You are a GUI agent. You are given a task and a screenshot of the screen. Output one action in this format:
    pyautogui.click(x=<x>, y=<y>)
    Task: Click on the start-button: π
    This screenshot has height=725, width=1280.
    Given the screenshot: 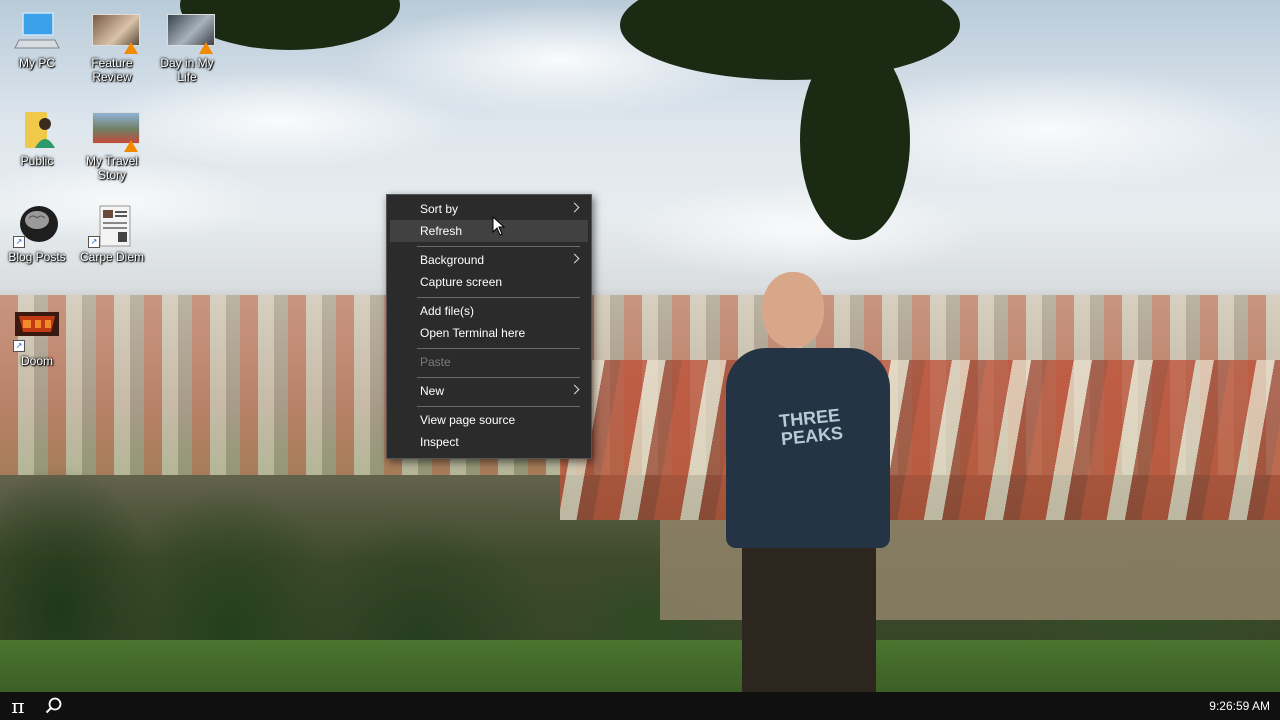 What is the action you would take?
    pyautogui.click(x=18, y=706)
    